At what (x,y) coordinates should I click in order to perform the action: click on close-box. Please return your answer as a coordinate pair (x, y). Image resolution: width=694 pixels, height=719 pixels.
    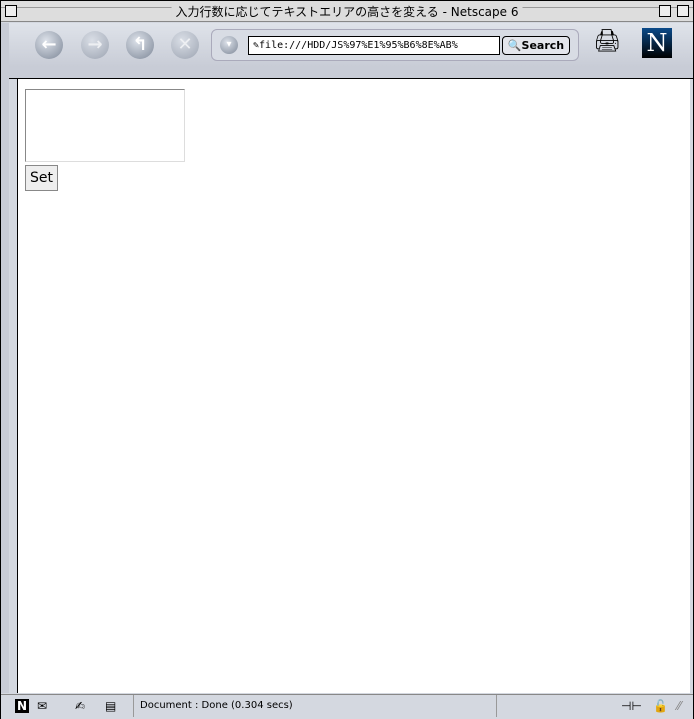
    Looking at the image, I should click on (11, 11).